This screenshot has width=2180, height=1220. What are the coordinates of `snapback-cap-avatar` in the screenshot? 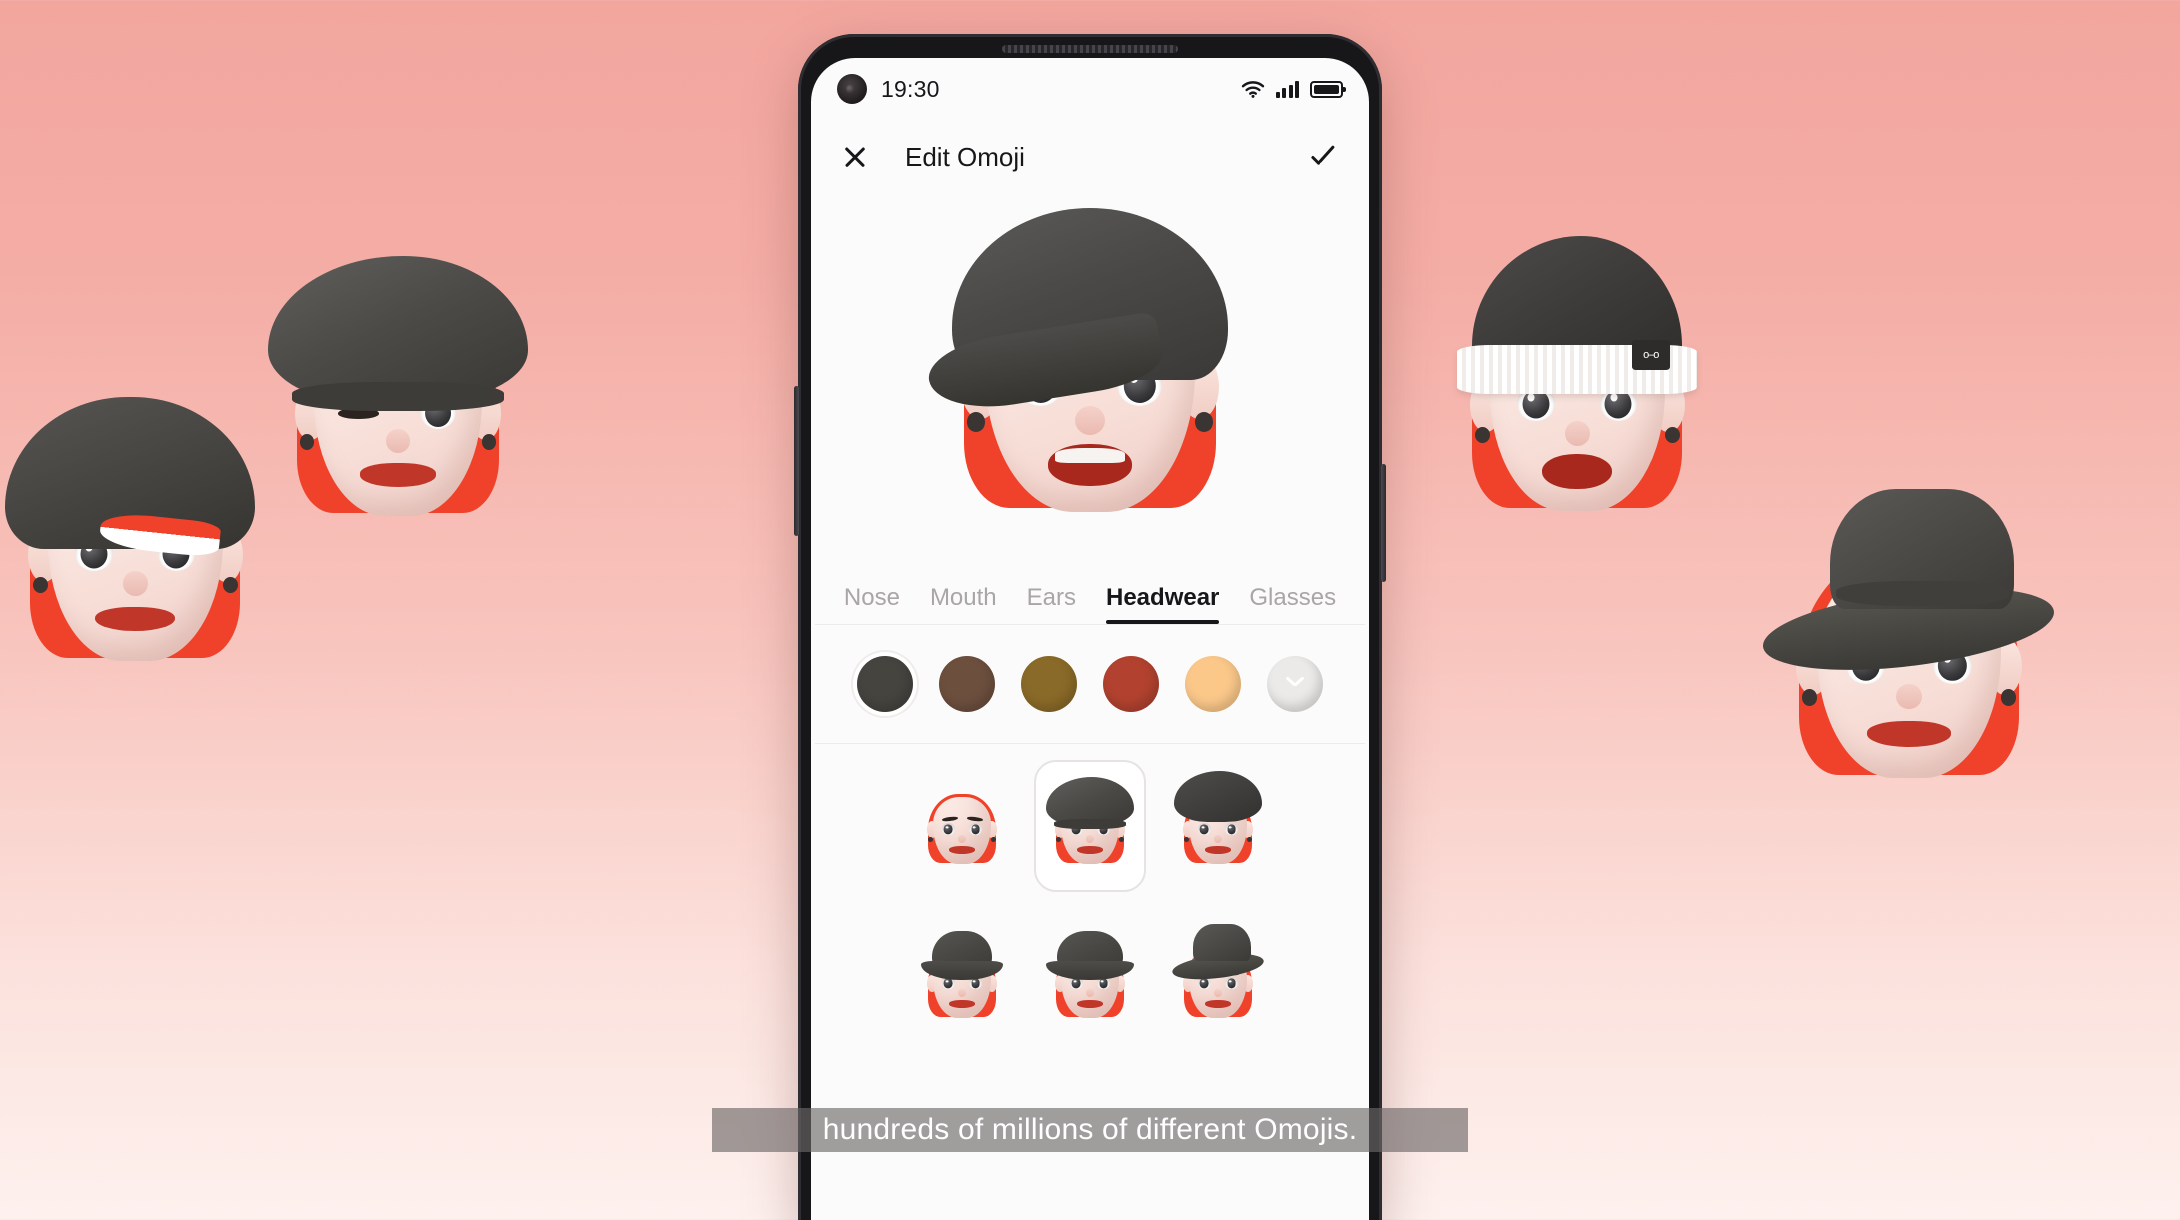 It's located at (132, 538).